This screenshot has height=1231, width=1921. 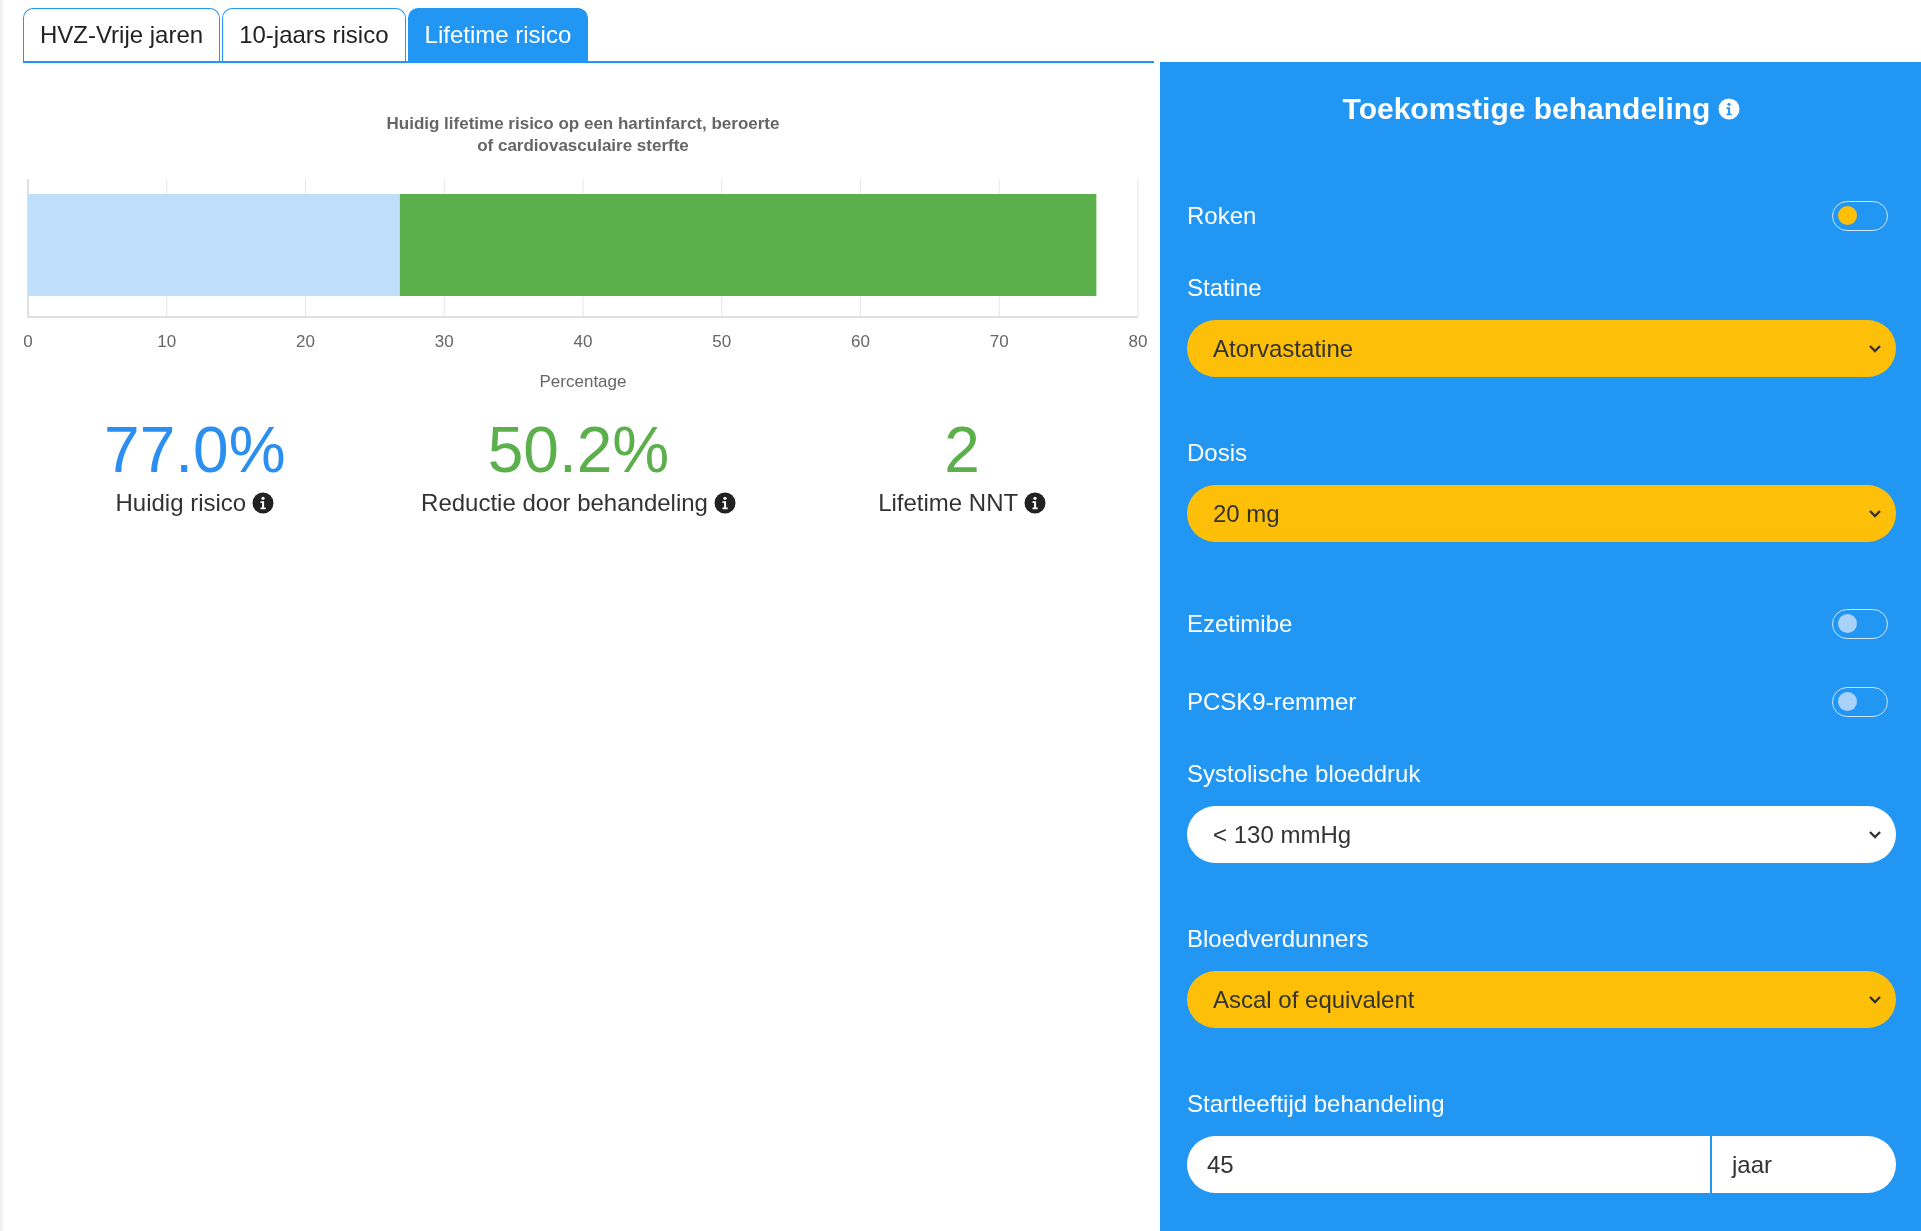 I want to click on metric-value: 50.2%, so click(x=578, y=450).